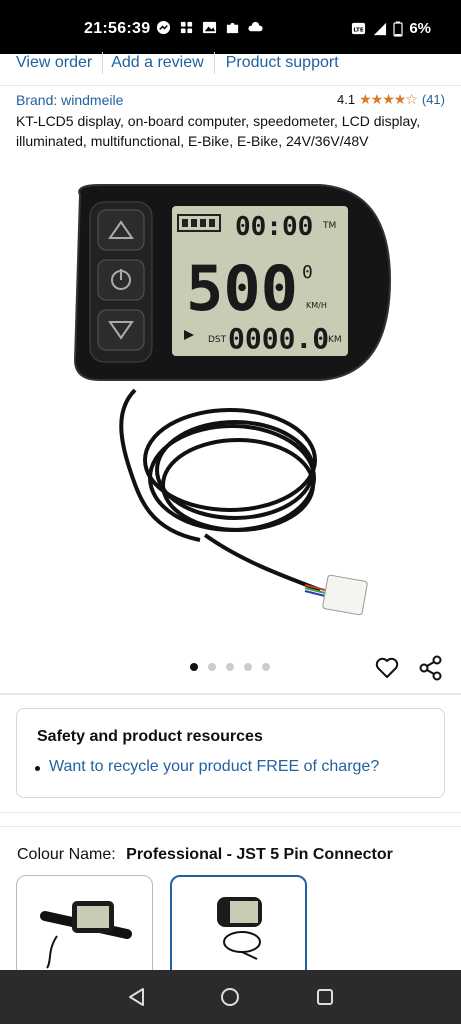 The image size is (461, 1024). I want to click on svg-text: LTE, so click(359, 30).